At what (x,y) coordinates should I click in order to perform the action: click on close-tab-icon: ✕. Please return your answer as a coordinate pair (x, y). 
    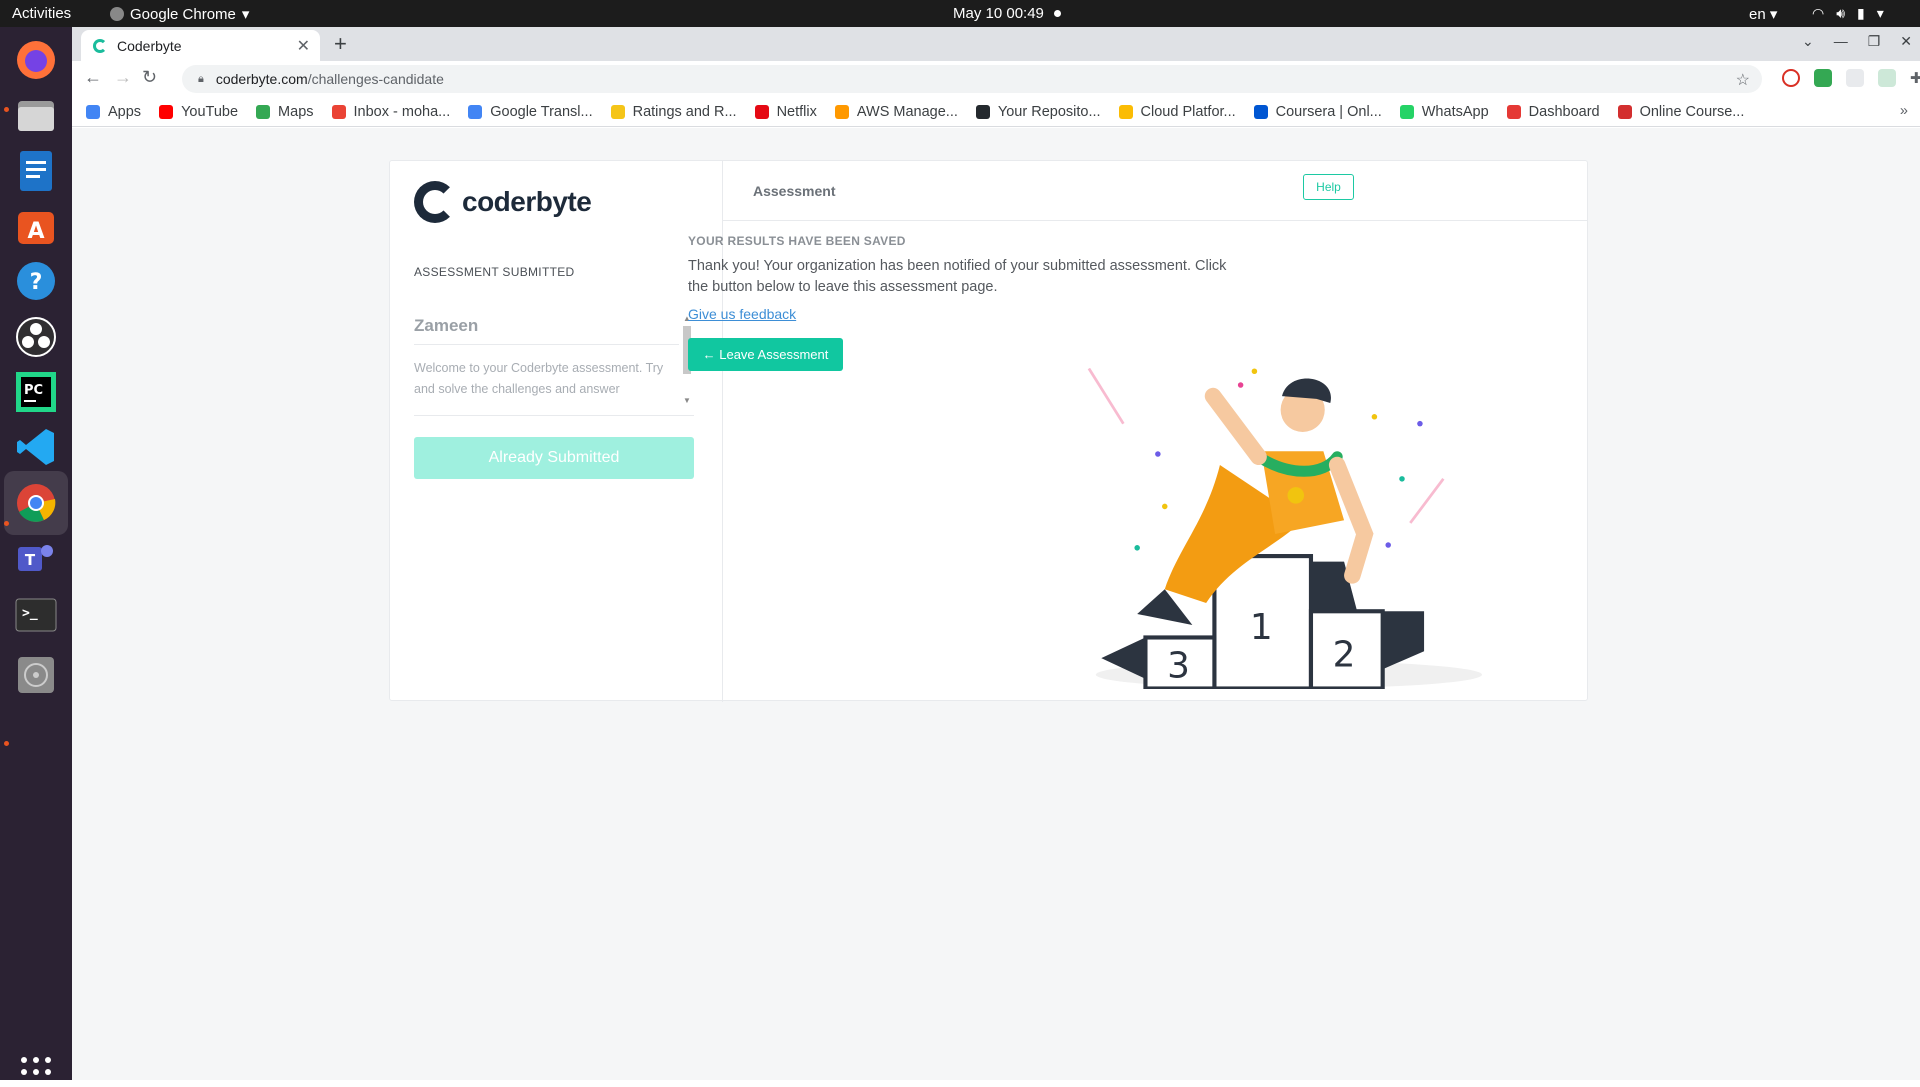
    Looking at the image, I should click on (303, 46).